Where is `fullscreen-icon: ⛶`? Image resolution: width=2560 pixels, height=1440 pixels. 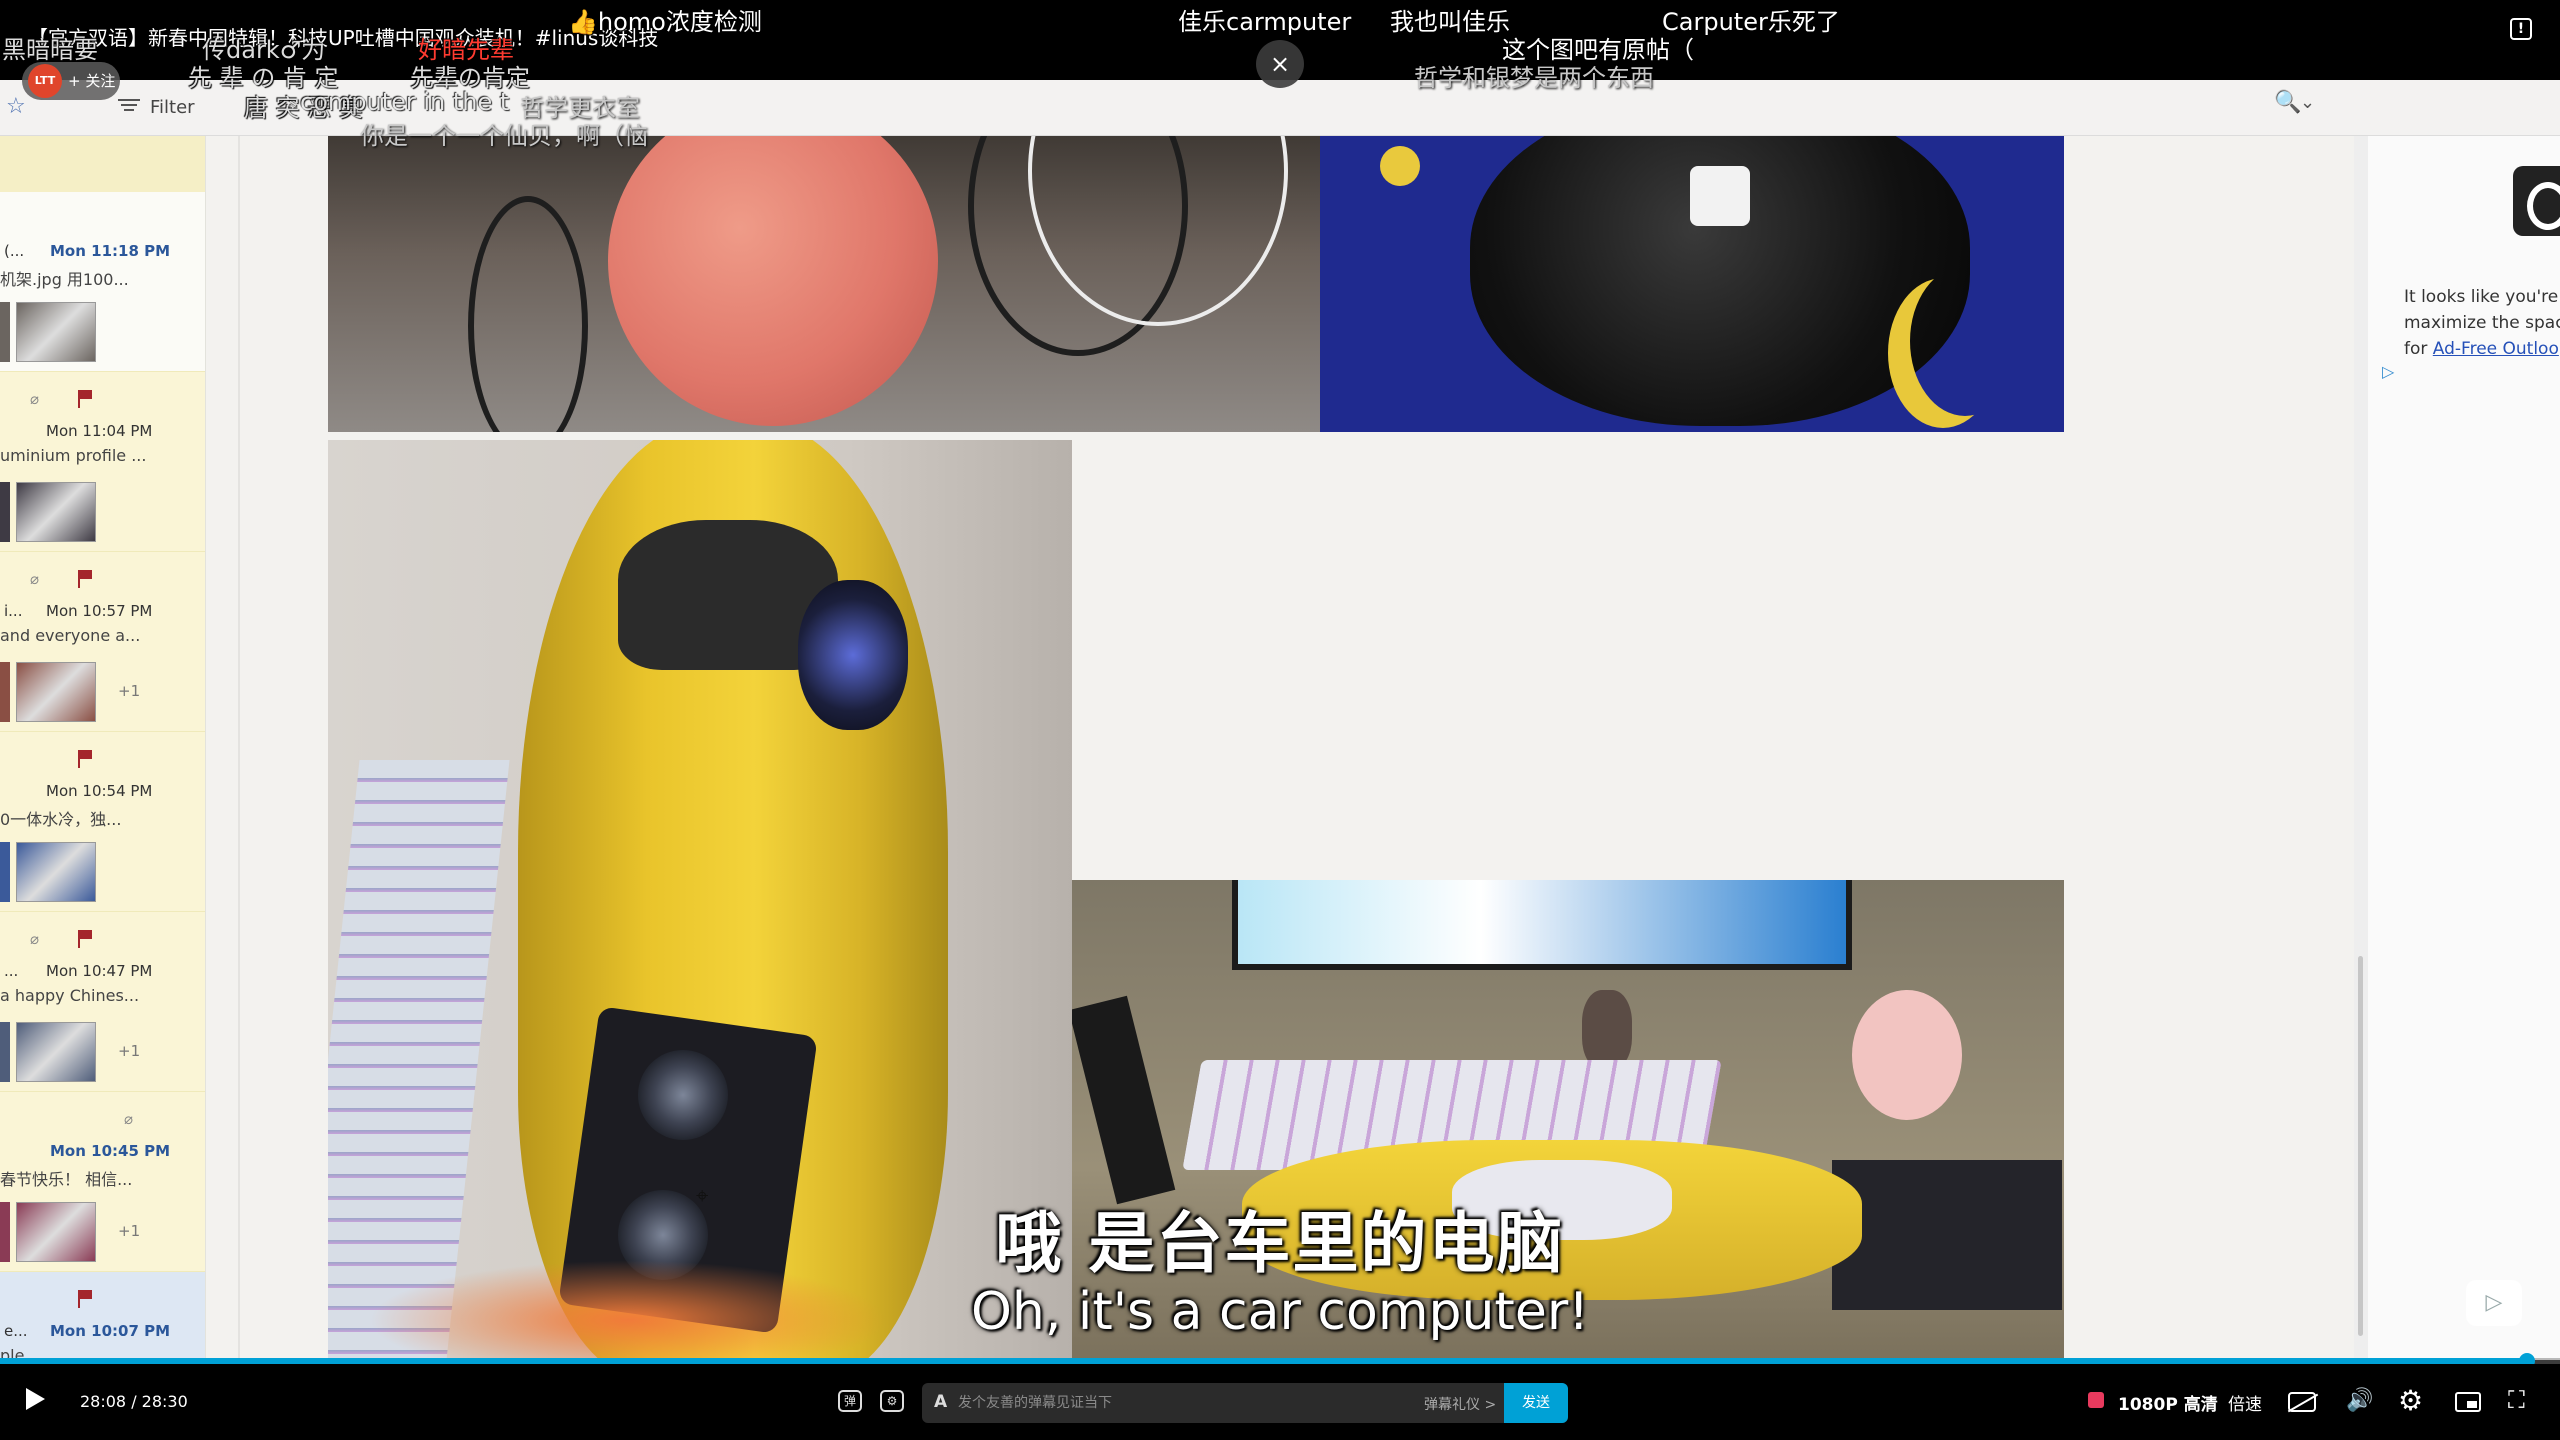 fullscreen-icon: ⛶ is located at coordinates (2516, 1400).